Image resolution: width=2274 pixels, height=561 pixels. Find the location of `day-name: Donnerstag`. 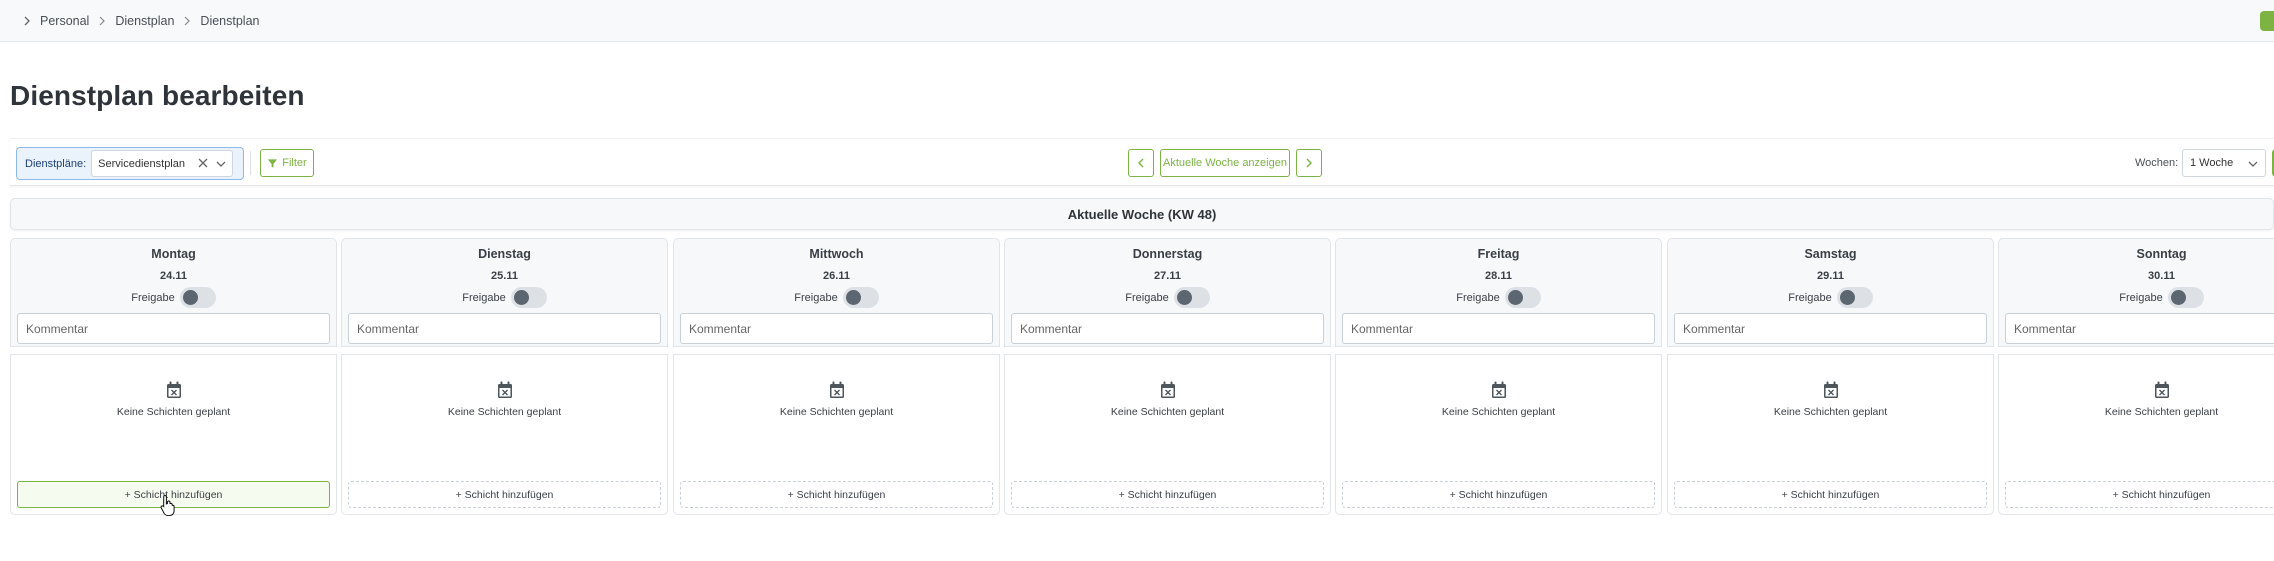

day-name: Donnerstag is located at coordinates (1167, 254).